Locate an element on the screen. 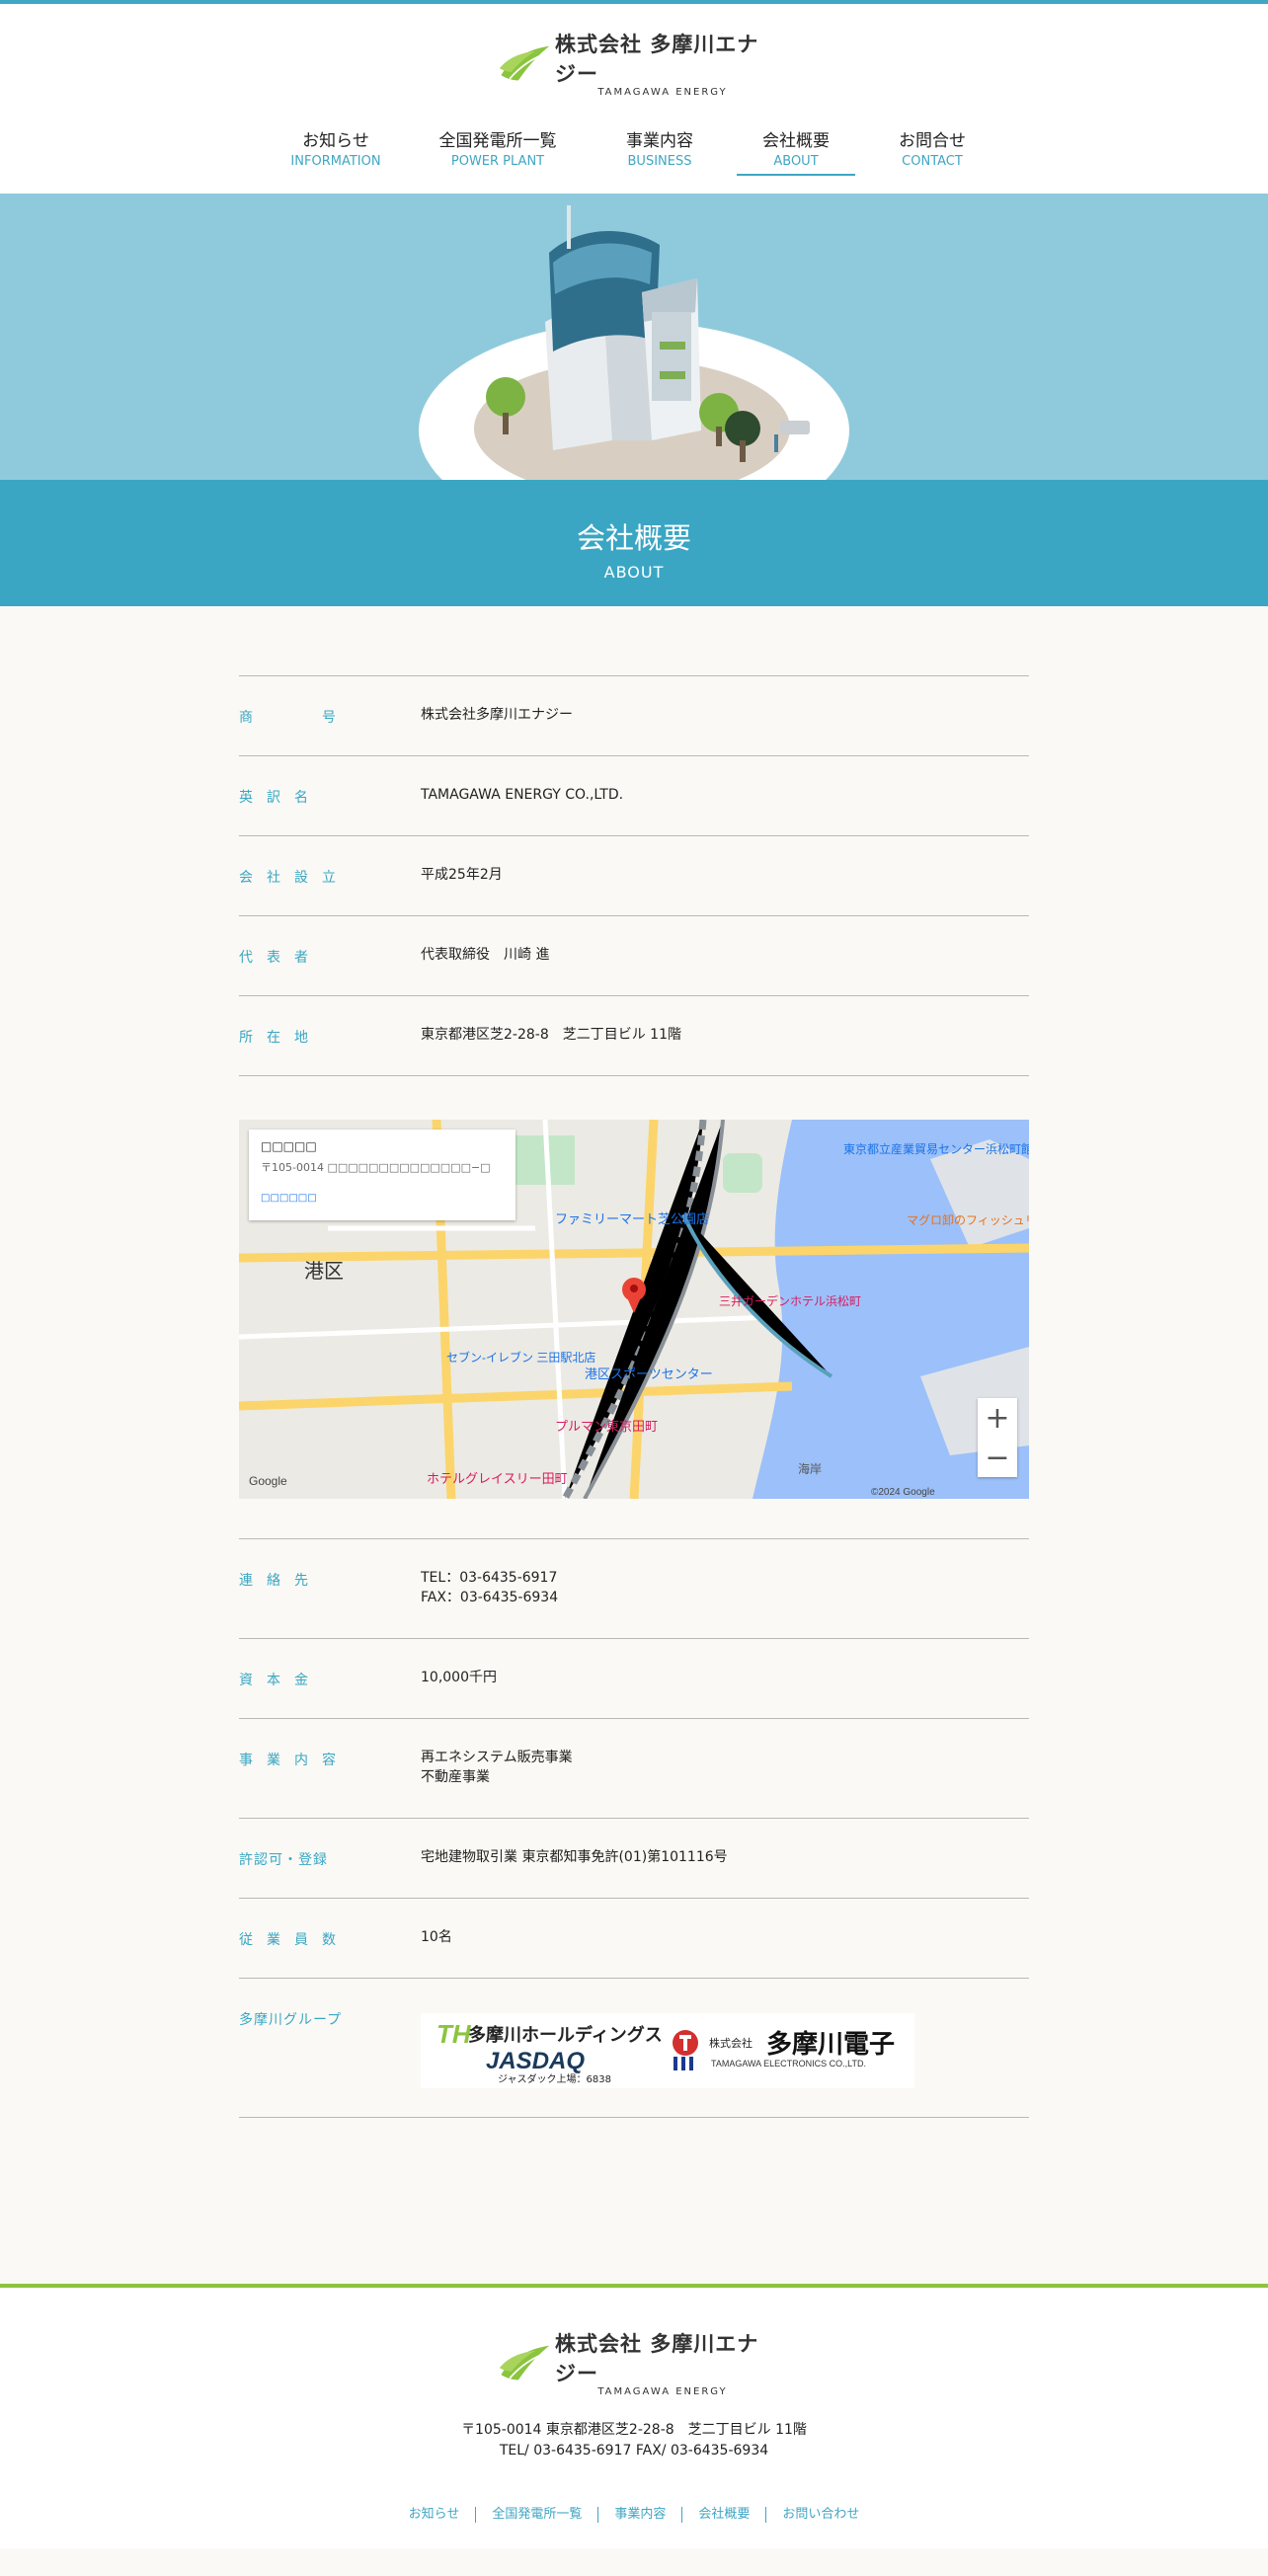  info-label: 所在地 is located at coordinates (280, 1038).